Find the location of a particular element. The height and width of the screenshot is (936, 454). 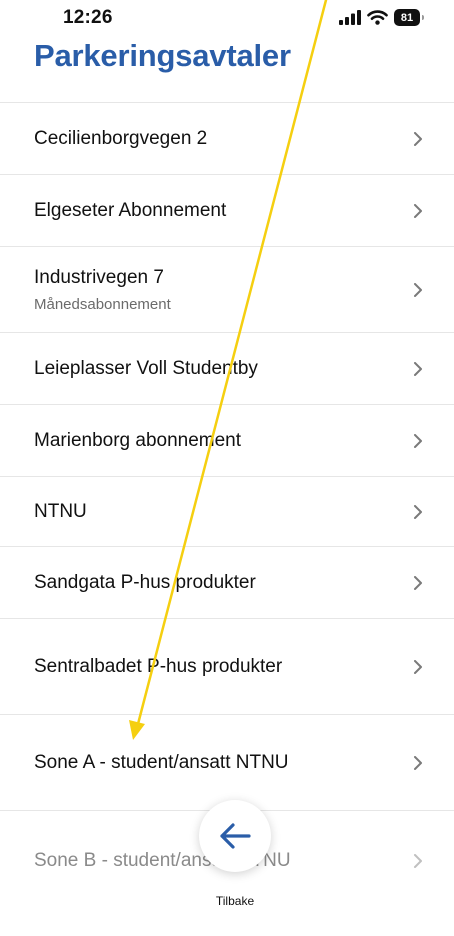

list-item: Sone A - student/ansatt NTNU is located at coordinates (227, 762).